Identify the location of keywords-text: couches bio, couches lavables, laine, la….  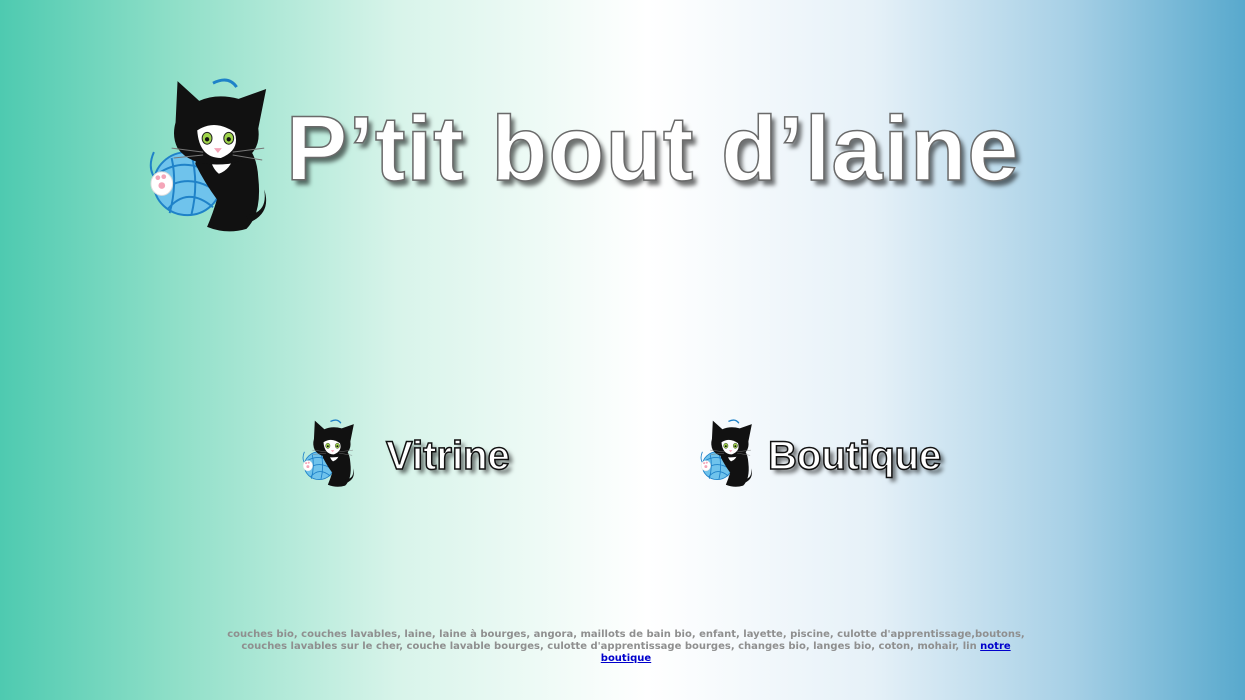
(626, 640).